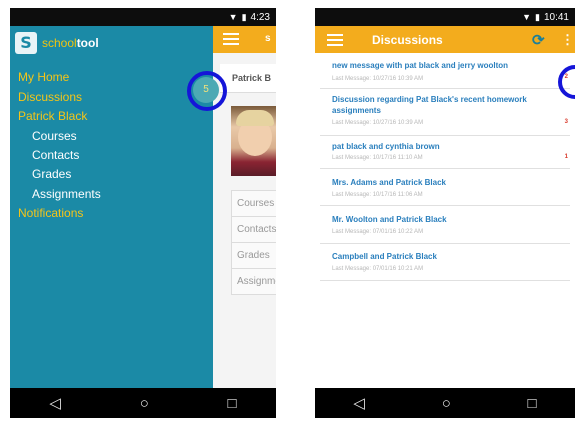 The height and width of the screenshot is (422, 575). What do you see at coordinates (111, 45) in the screenshot?
I see `drawer-header: S schooltool` at bounding box center [111, 45].